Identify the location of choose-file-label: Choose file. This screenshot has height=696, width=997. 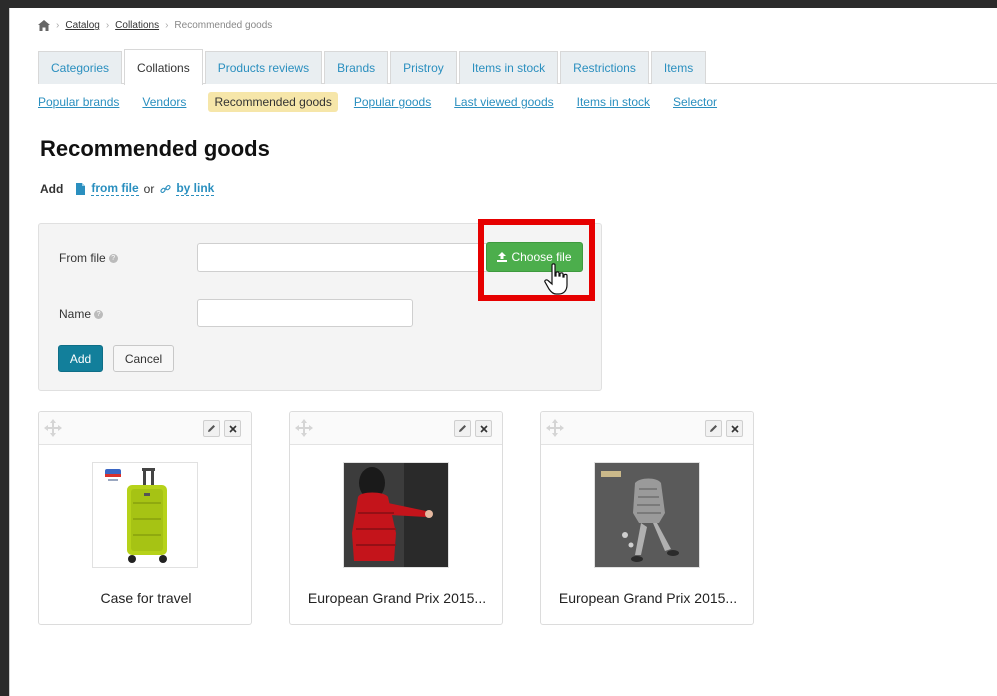
(541, 257).